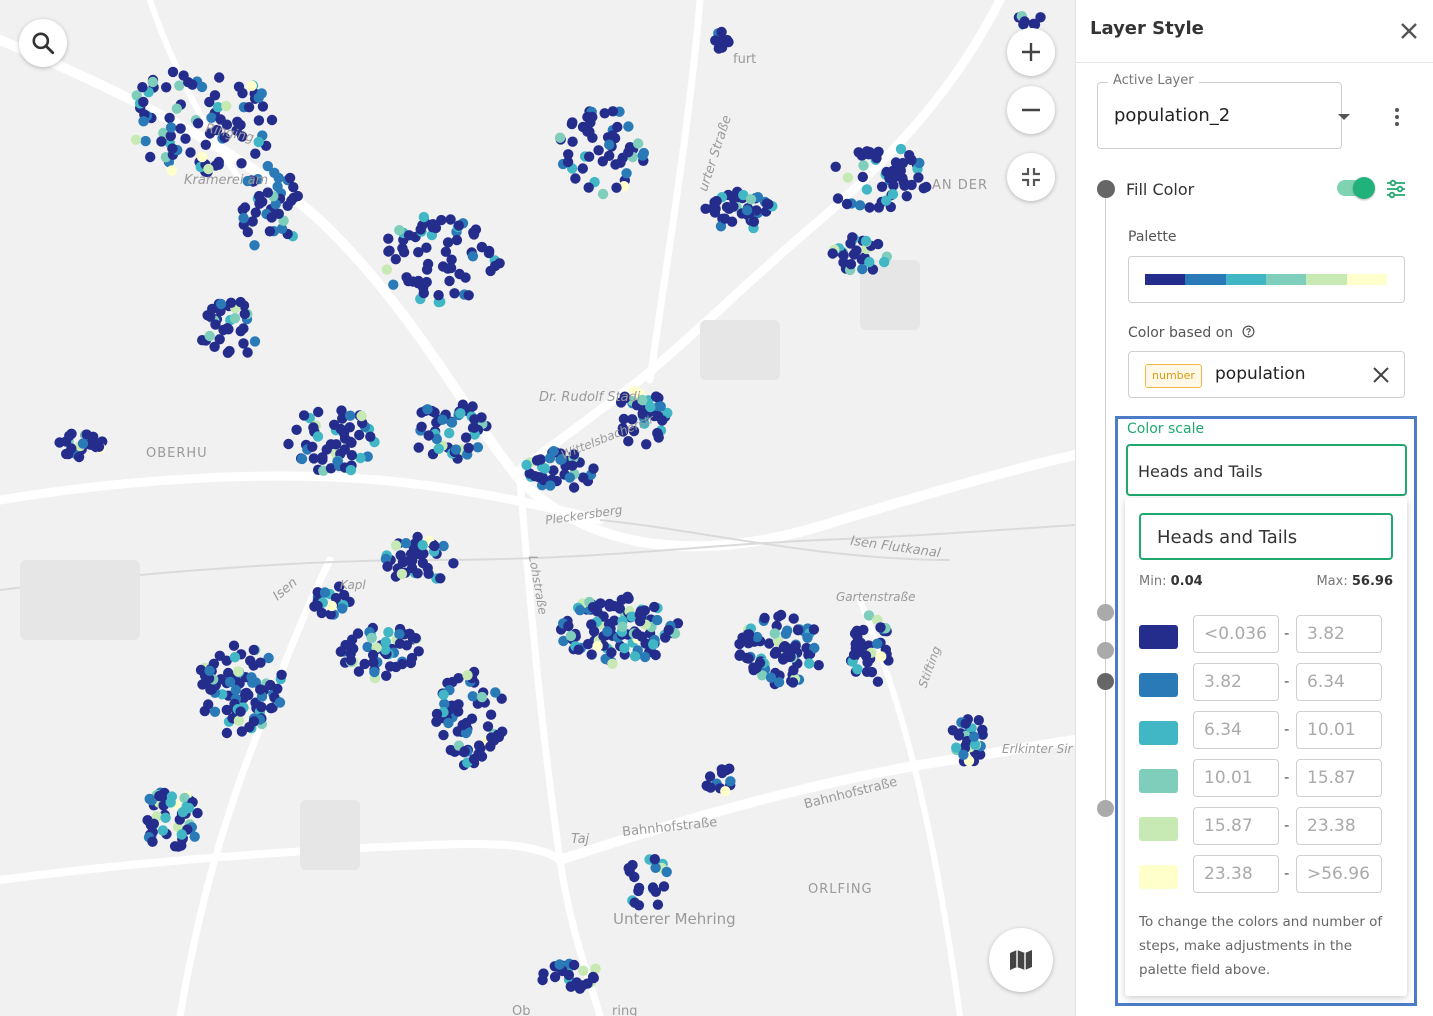 This screenshot has height=1016, width=1433. Describe the element at coordinates (1396, 189) in the screenshot. I see `tune-icon` at that location.